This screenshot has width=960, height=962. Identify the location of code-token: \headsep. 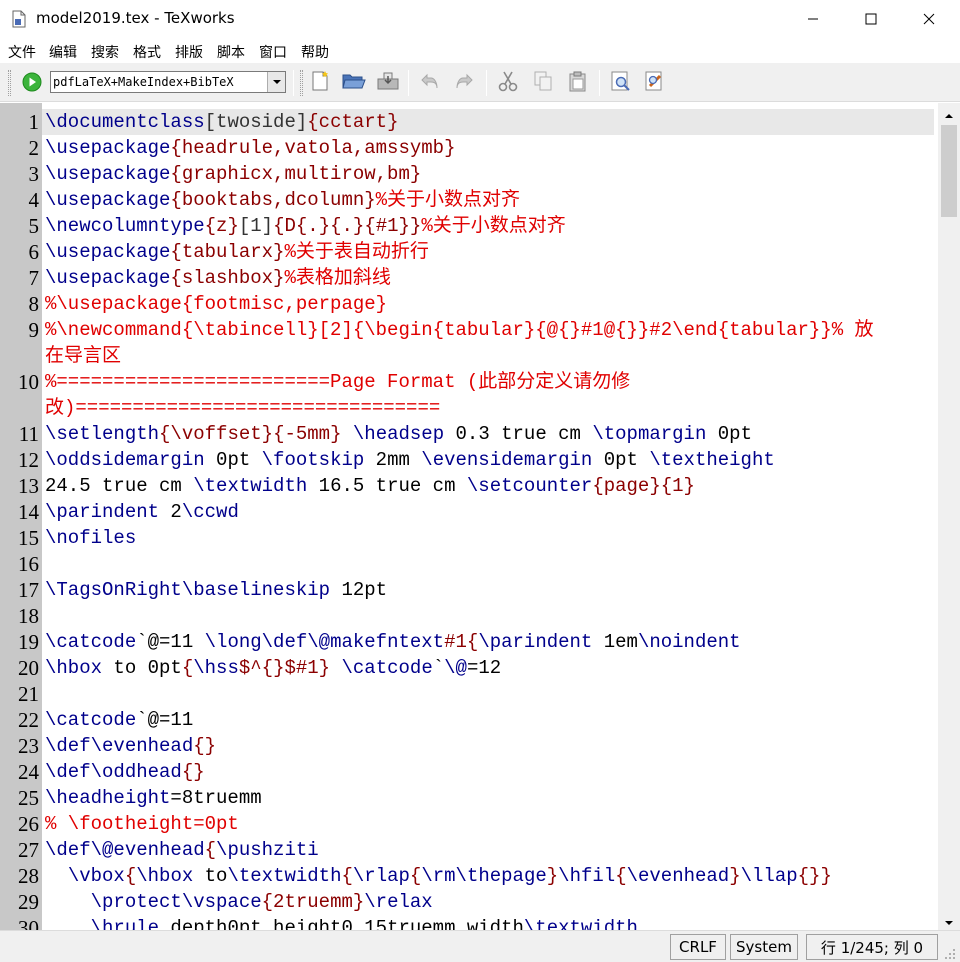
(398, 434).